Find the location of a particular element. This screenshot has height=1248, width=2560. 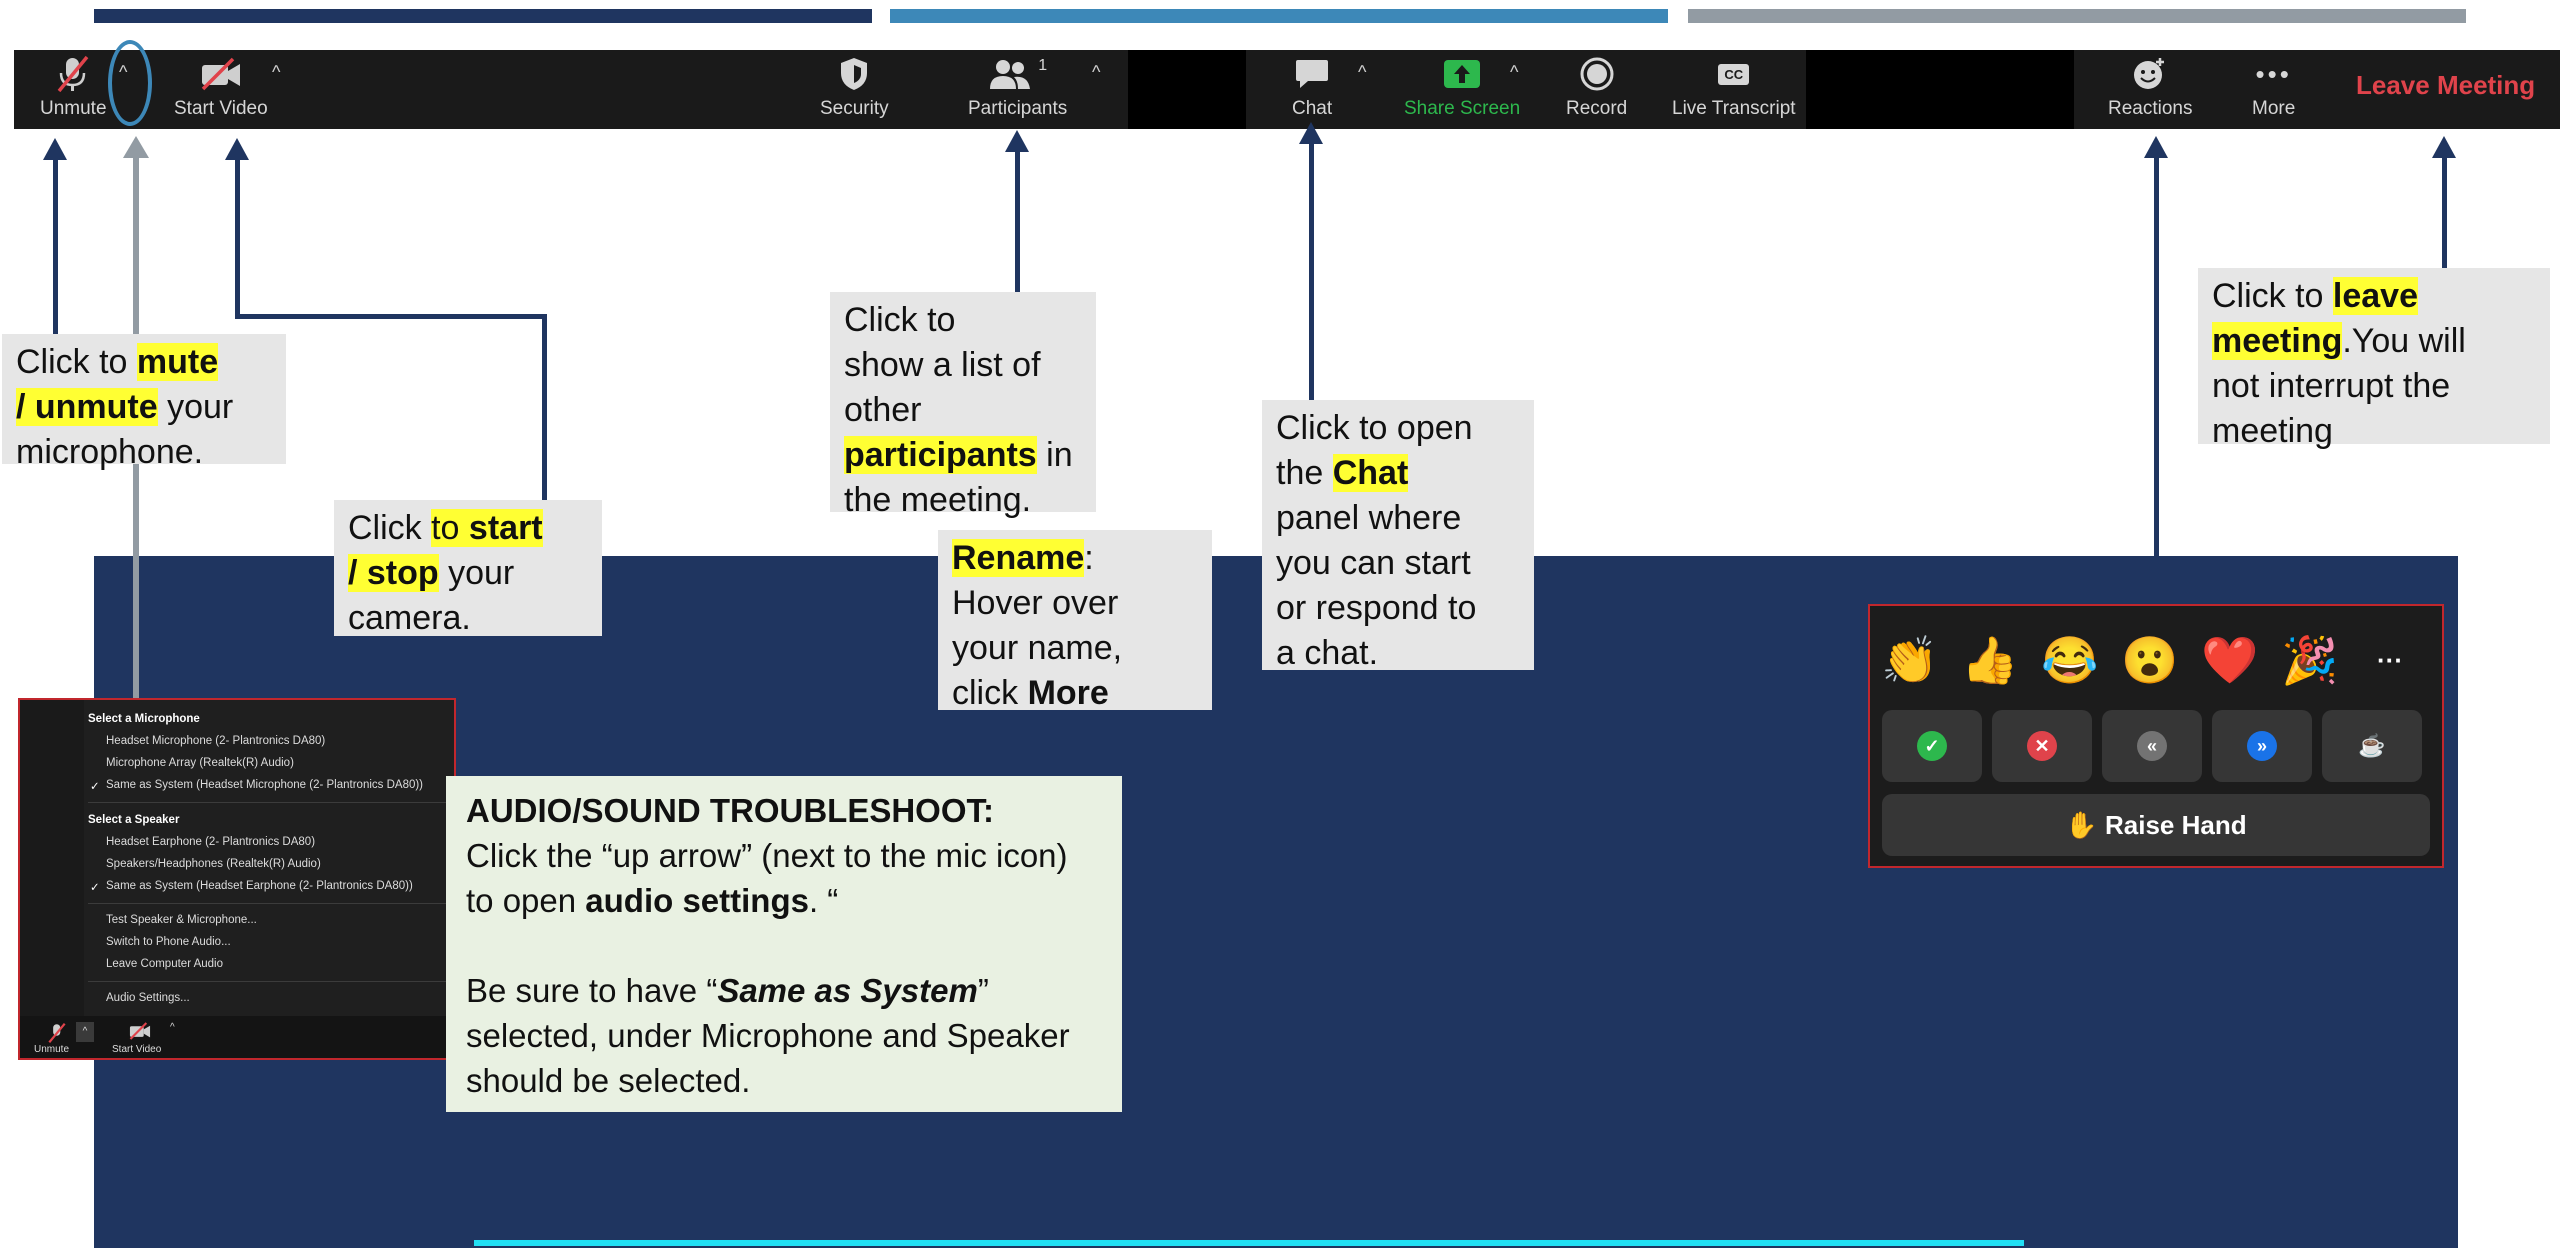

start-callout-highlight: start is located at coordinates (505, 528).